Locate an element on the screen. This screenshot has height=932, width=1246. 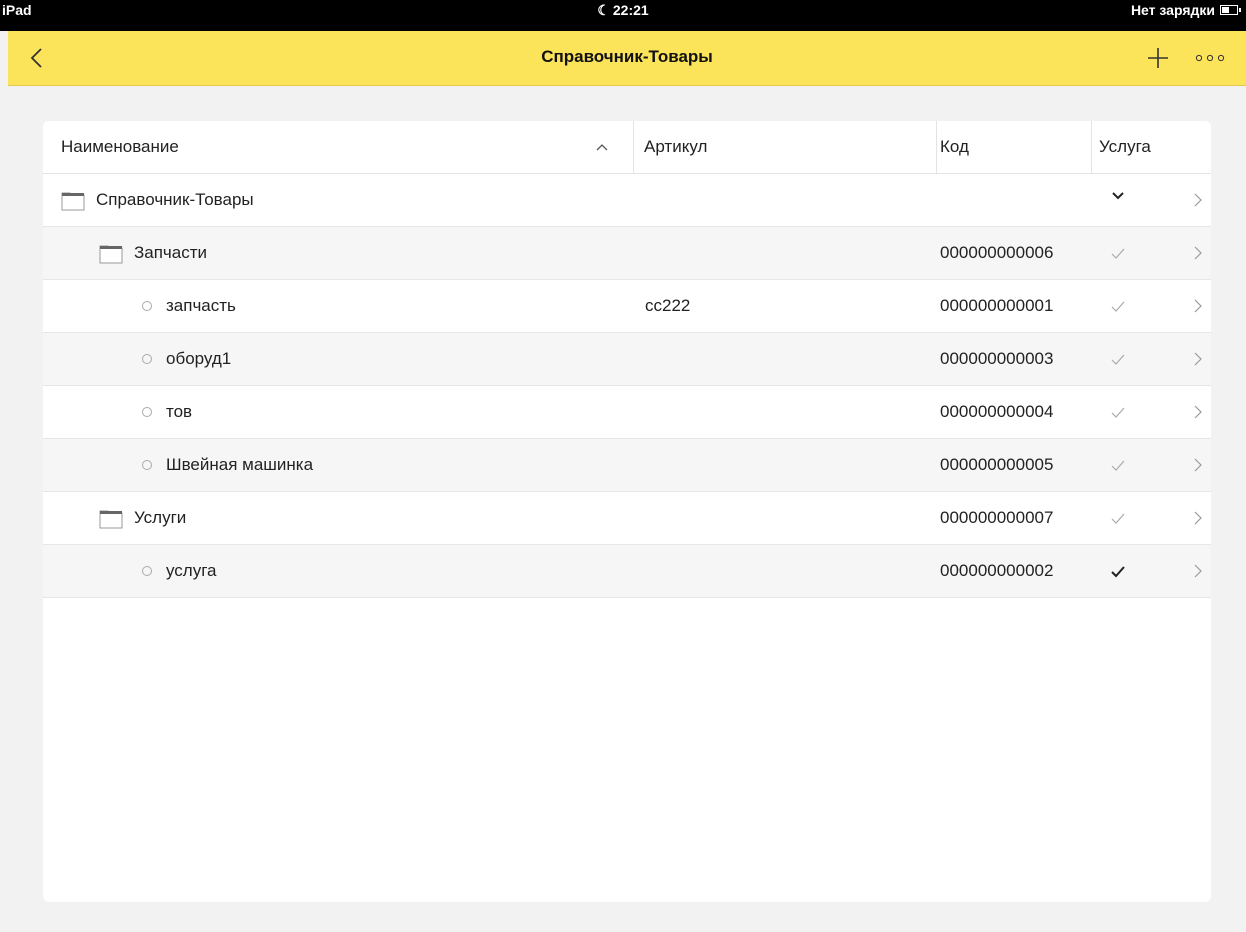
battery-icon is located at coordinates (1230, 10).